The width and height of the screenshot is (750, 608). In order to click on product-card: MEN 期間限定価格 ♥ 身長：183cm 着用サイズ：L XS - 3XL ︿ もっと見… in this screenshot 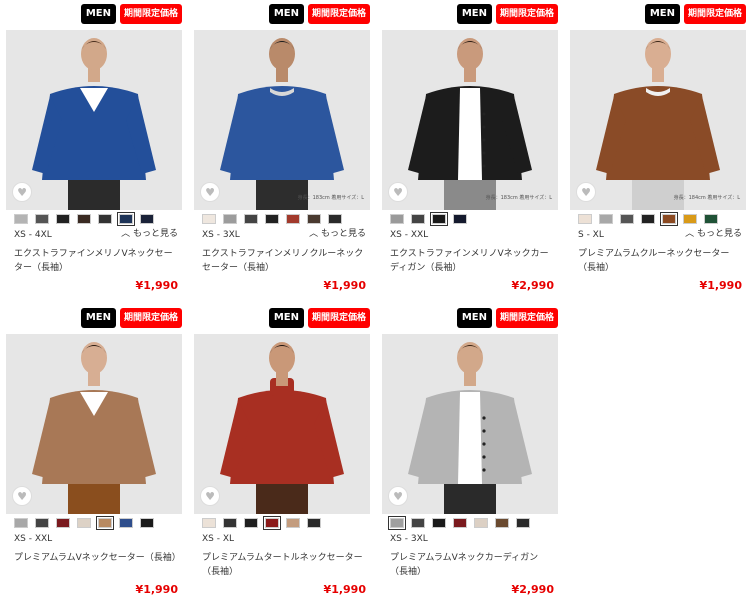, I will do `click(282, 154)`.